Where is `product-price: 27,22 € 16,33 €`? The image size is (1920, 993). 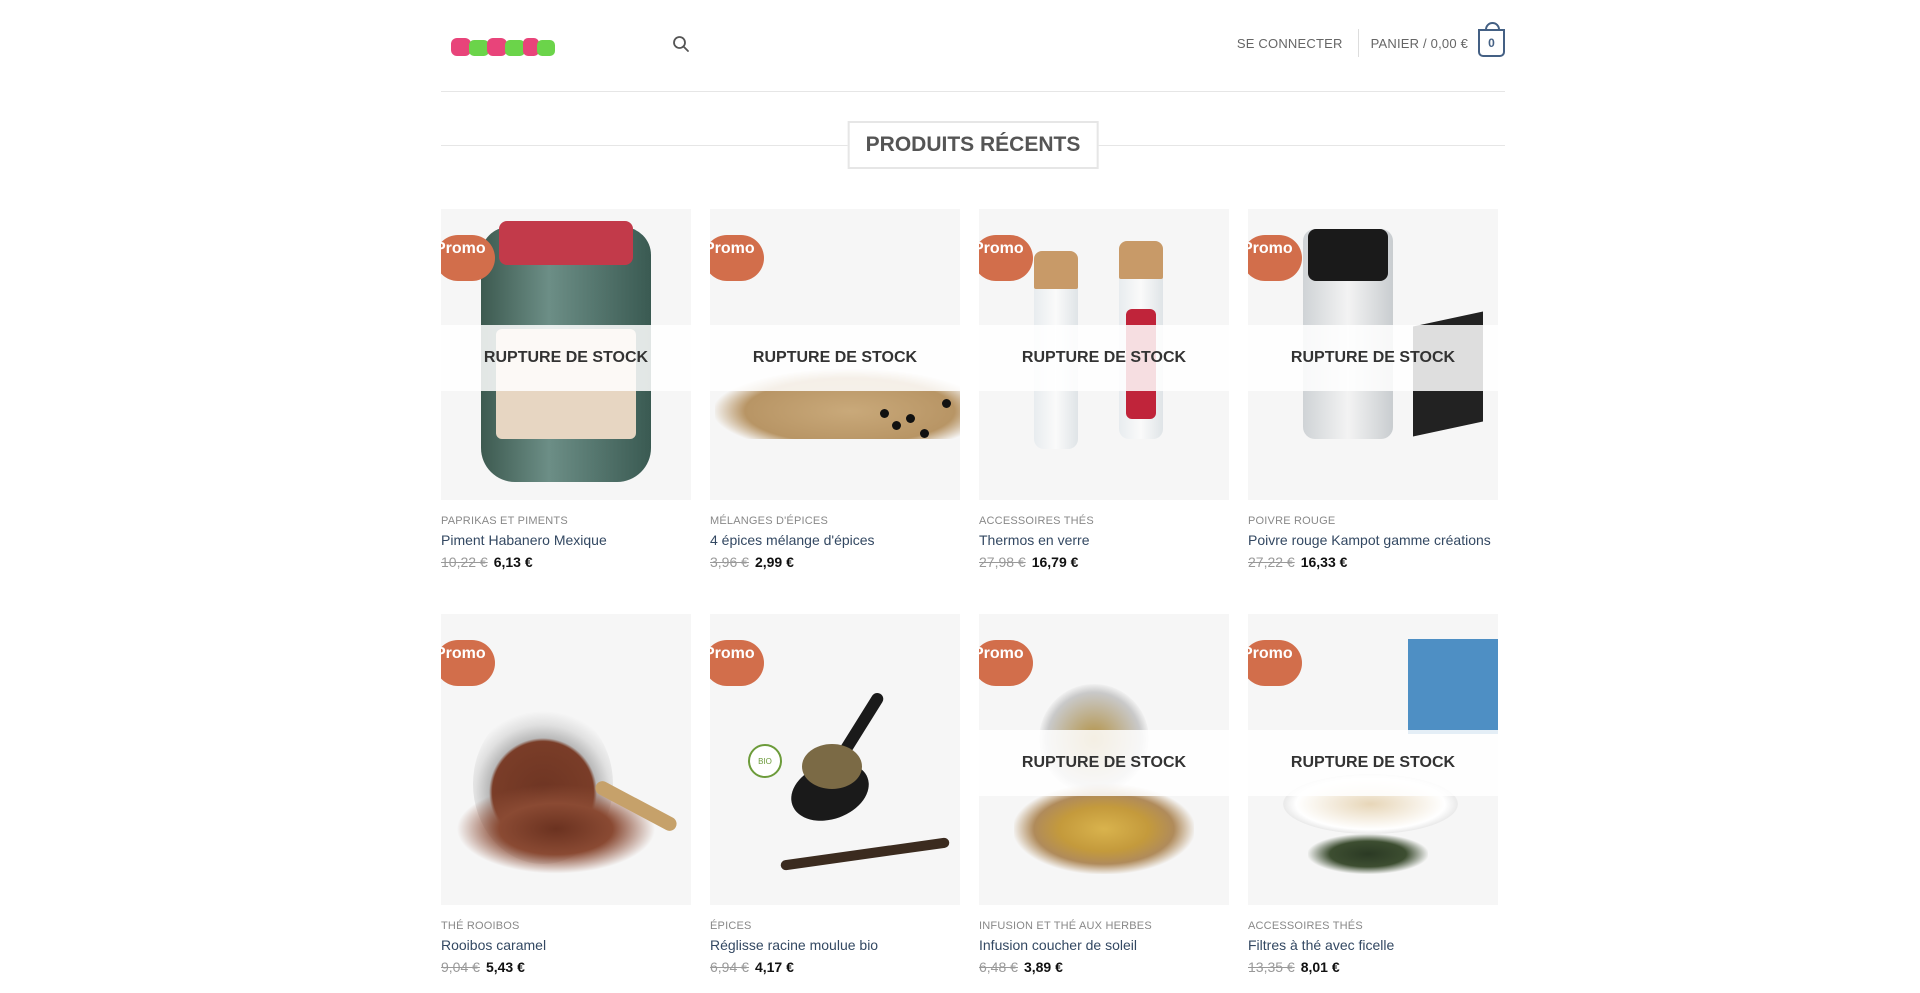
product-price: 27,22 € 16,33 € is located at coordinates (1373, 562).